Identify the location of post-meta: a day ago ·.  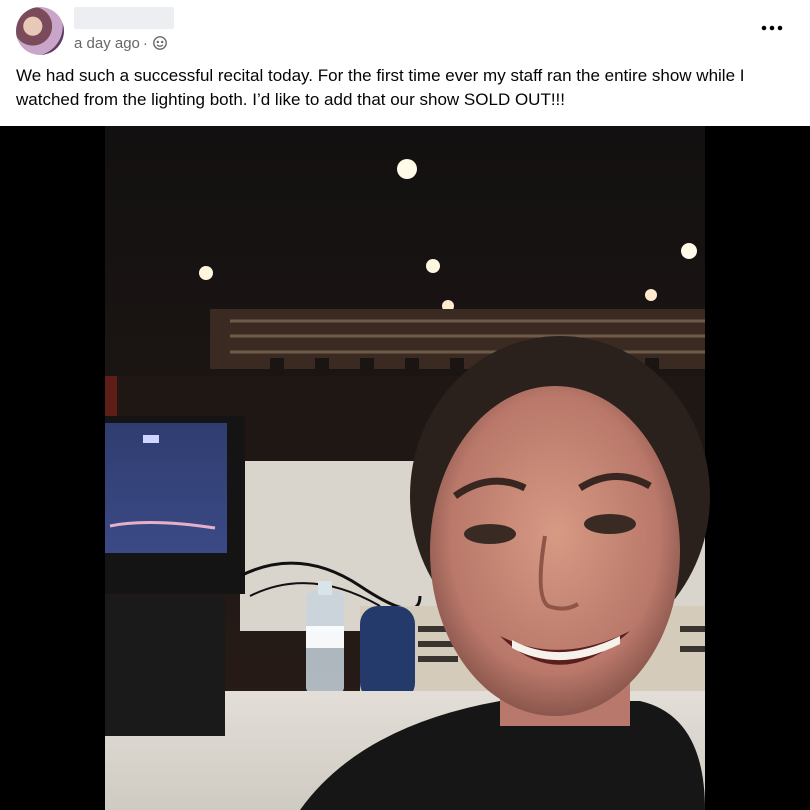
(120, 43).